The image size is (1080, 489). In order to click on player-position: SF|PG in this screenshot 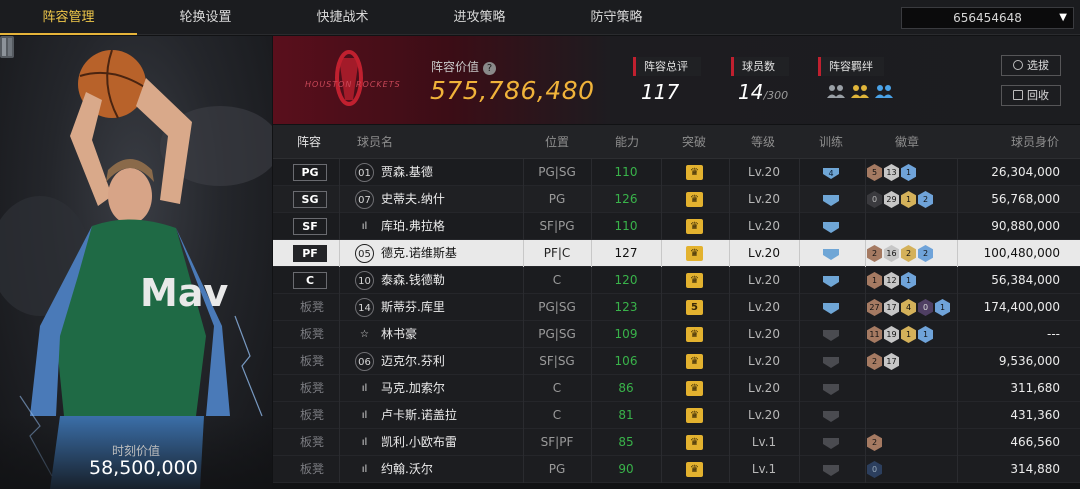, I will do `click(557, 226)`.